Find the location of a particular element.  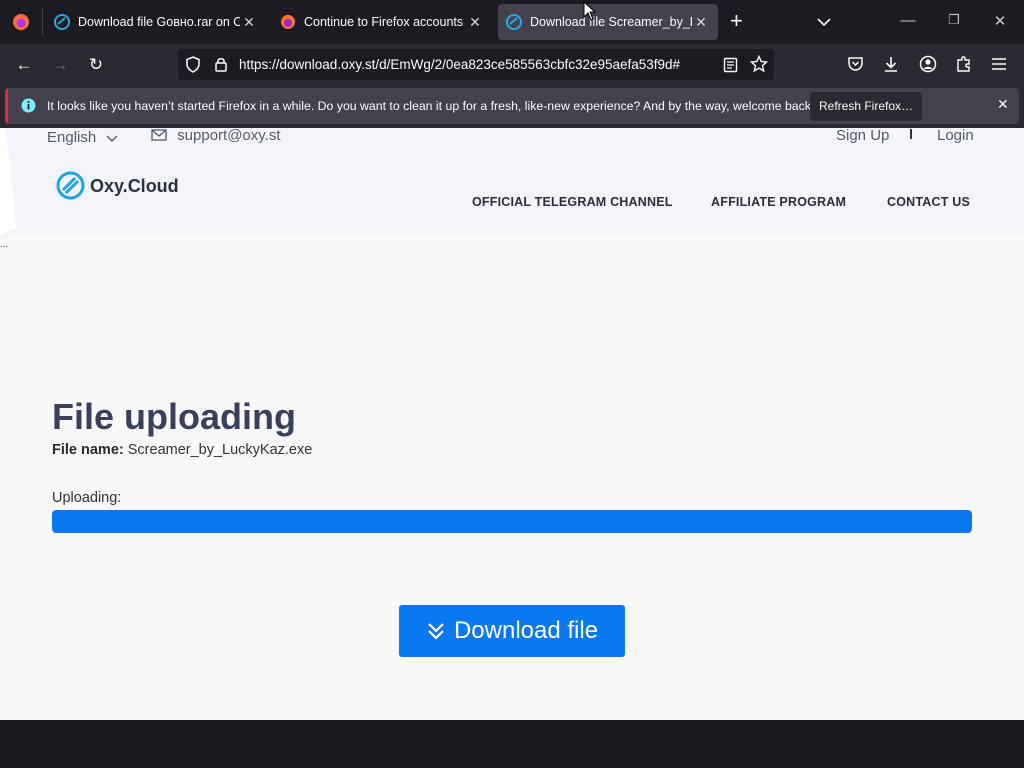

downloads-icon is located at coordinates (891, 66).